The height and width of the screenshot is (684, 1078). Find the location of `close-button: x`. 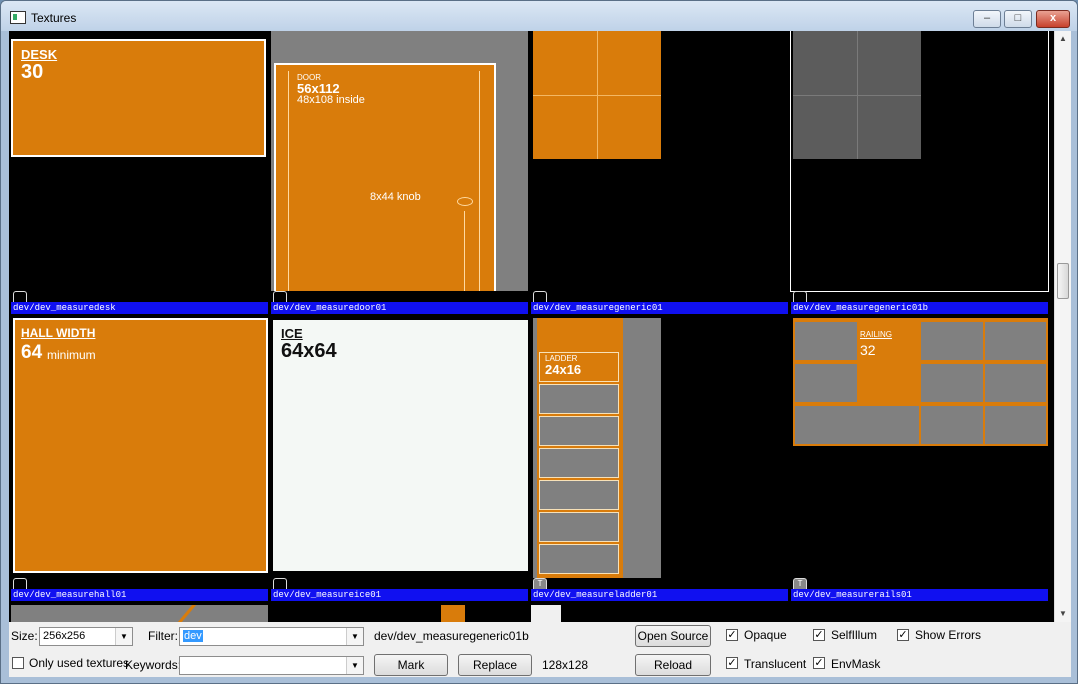

close-button: x is located at coordinates (1053, 19).